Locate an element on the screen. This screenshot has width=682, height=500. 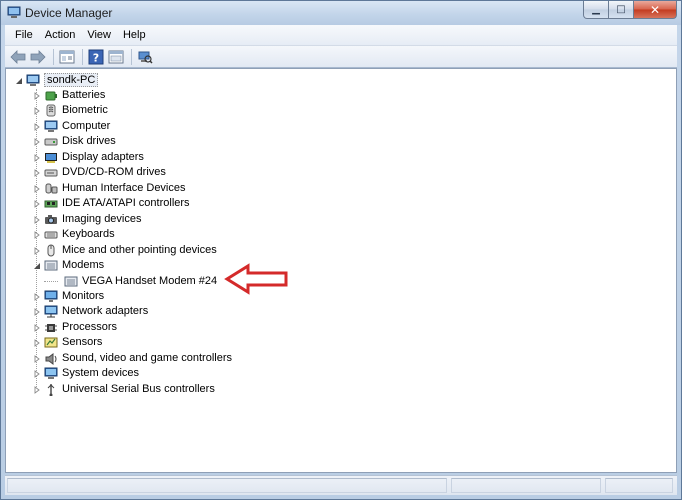
tree-category-row: Mice and other pointing devices is located at coordinates (162, 250).